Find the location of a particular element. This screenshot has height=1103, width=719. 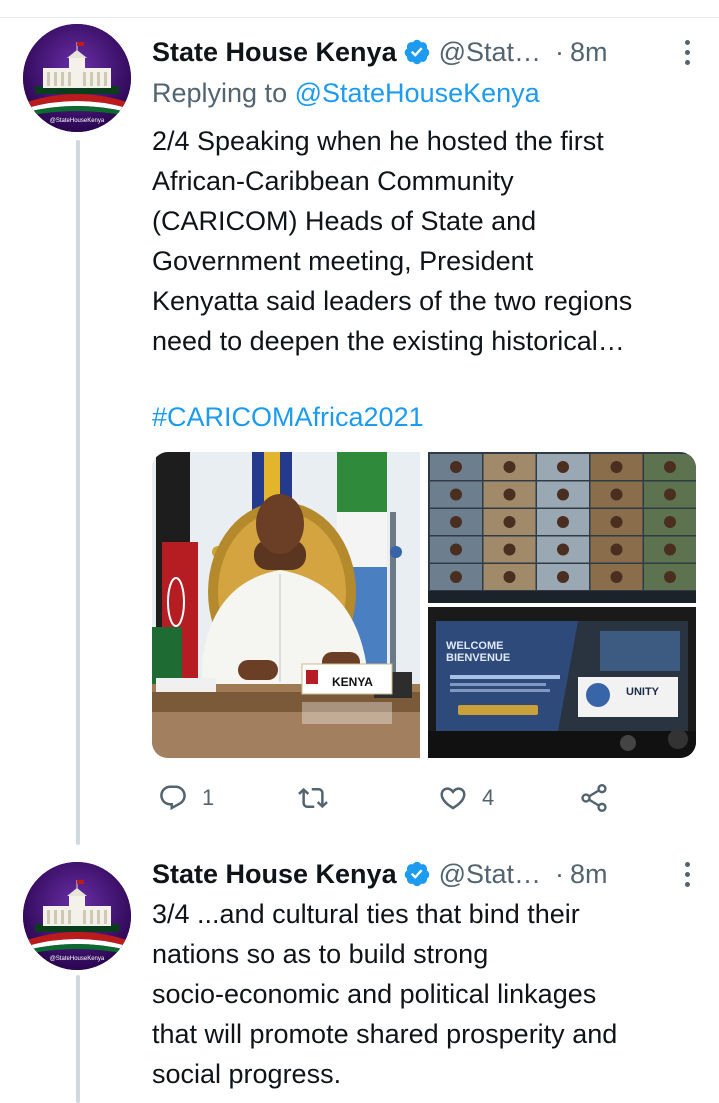

tweet-text-line: that will promote shared prosperity and is located at coordinates (385, 1034).